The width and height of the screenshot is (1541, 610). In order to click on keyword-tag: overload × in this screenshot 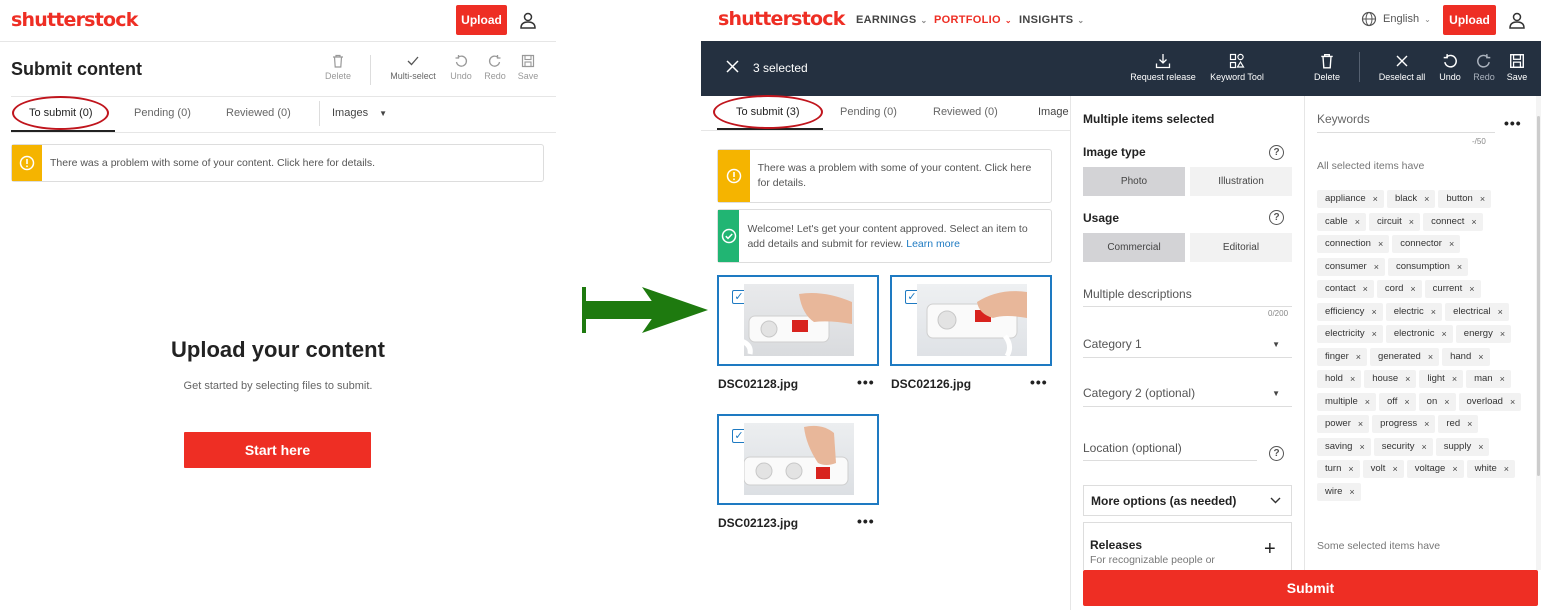, I will do `click(1490, 401)`.